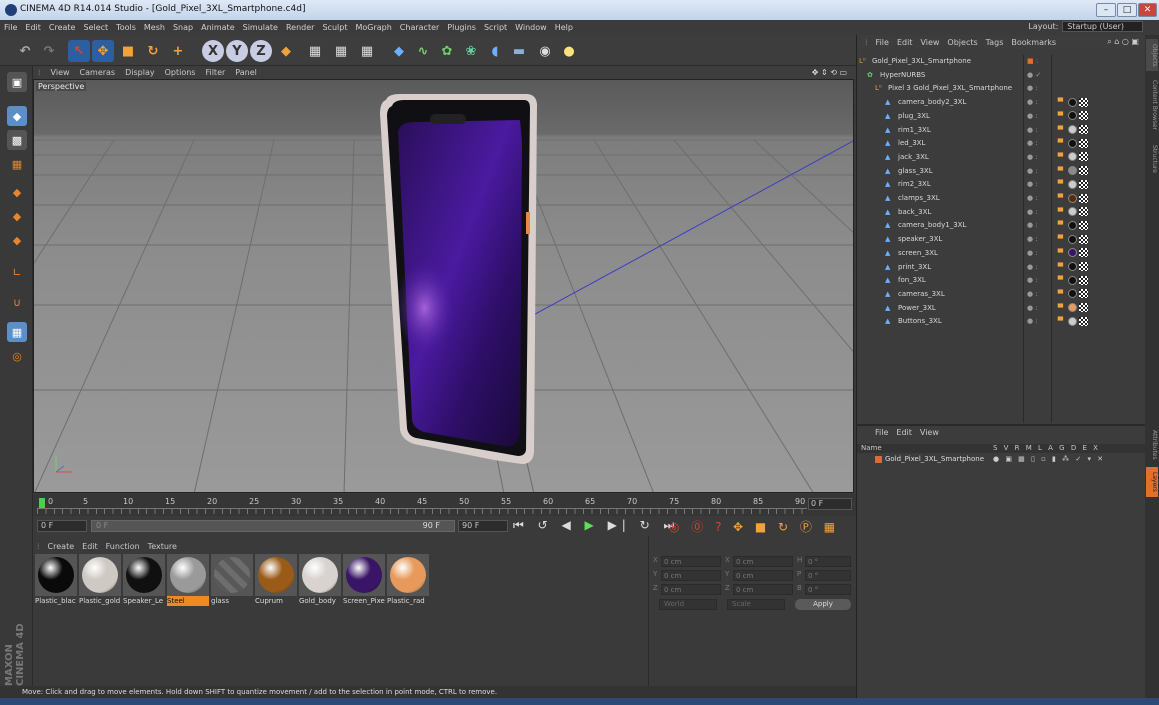 Image resolution: width=1159 pixels, height=705 pixels. Describe the element at coordinates (691, 575) in the screenshot. I see `pos-y-field: 0 cm` at that location.